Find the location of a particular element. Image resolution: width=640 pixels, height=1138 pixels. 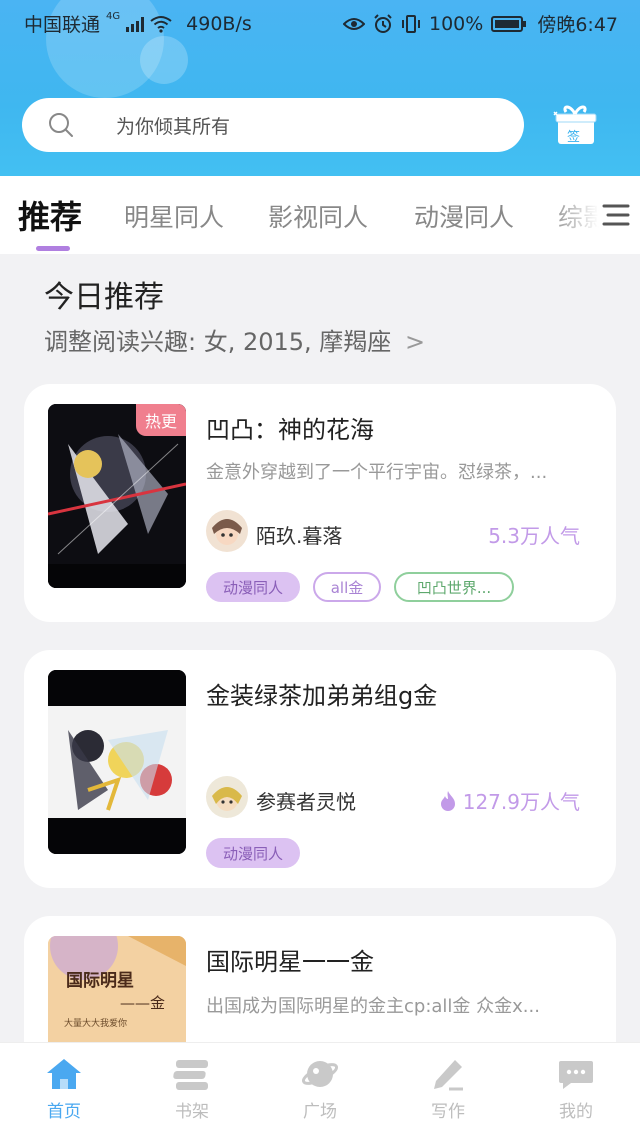

bottom-nav: 首页 书架 广场 写作 我的 is located at coordinates (320, 1090).